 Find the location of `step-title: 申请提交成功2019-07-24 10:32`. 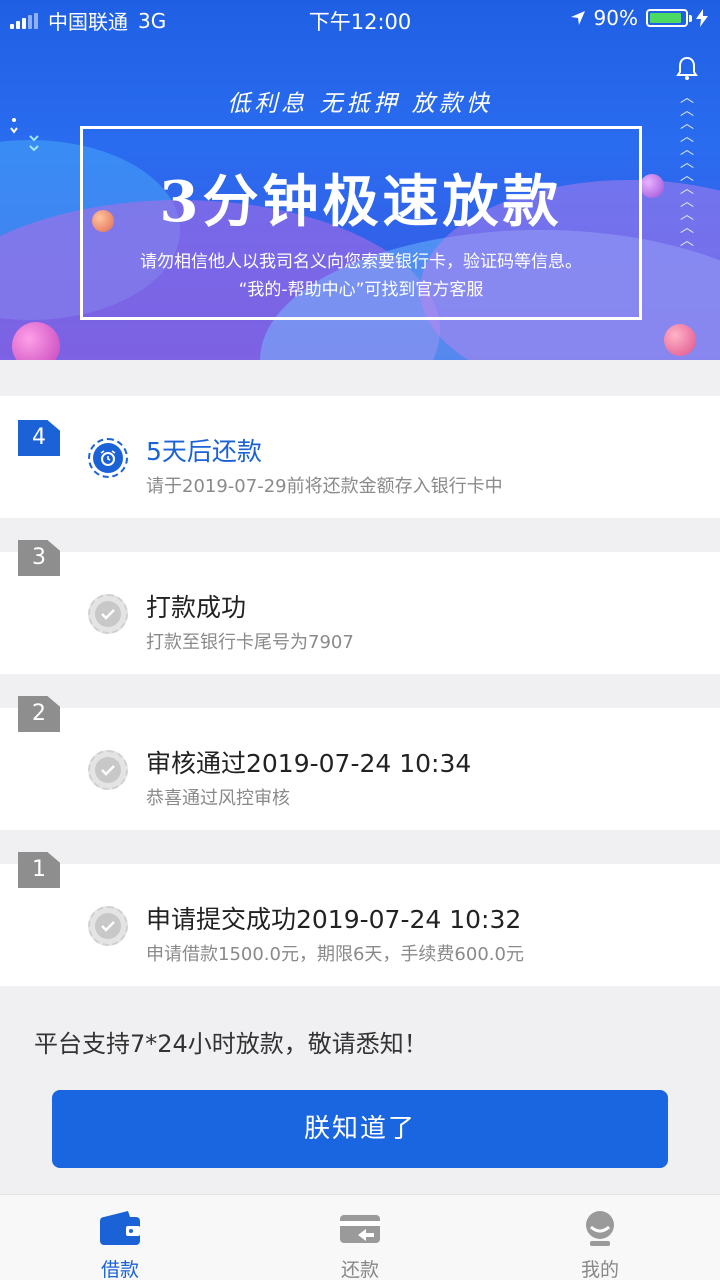

step-title: 申请提交成功2019-07-24 10:32 is located at coordinates (334, 919).